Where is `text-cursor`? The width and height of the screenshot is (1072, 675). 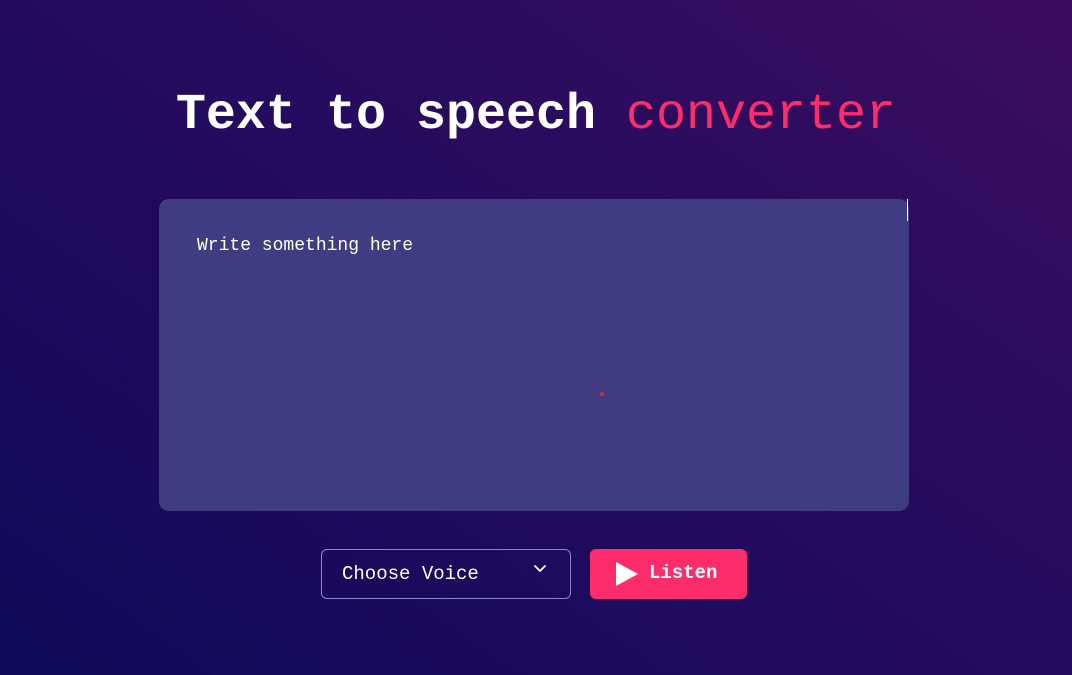
text-cursor is located at coordinates (907, 210).